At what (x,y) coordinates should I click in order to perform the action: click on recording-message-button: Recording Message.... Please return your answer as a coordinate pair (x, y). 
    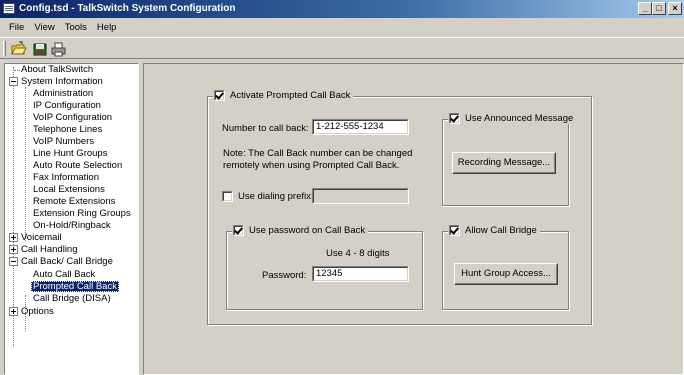
    Looking at the image, I should click on (504, 163).